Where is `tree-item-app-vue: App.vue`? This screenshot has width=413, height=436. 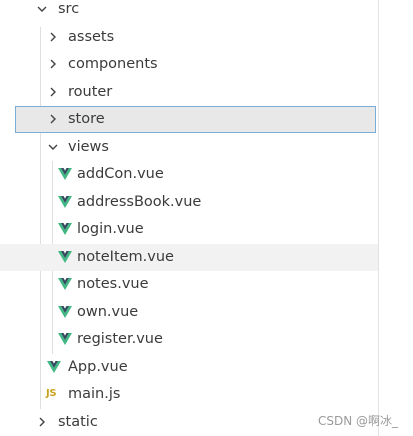 tree-item-app-vue: App.vue is located at coordinates (189, 367).